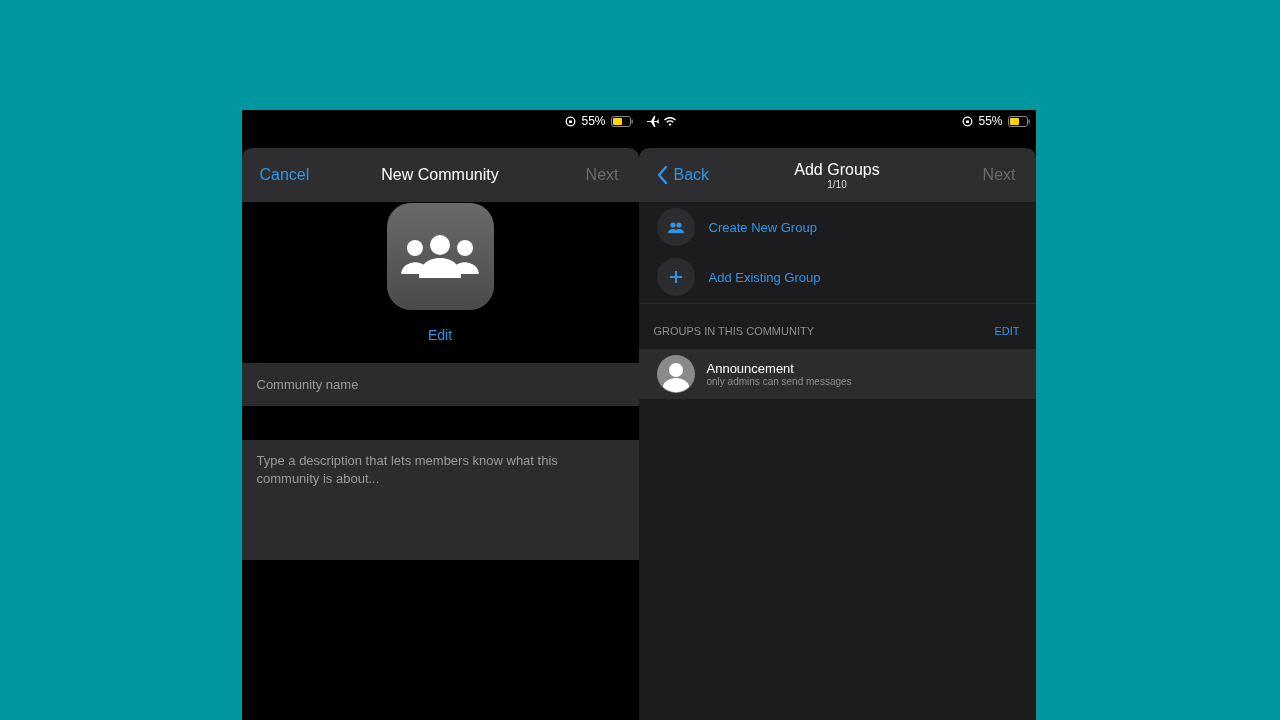 The image size is (1280, 720). I want to click on back-button: Back, so click(683, 175).